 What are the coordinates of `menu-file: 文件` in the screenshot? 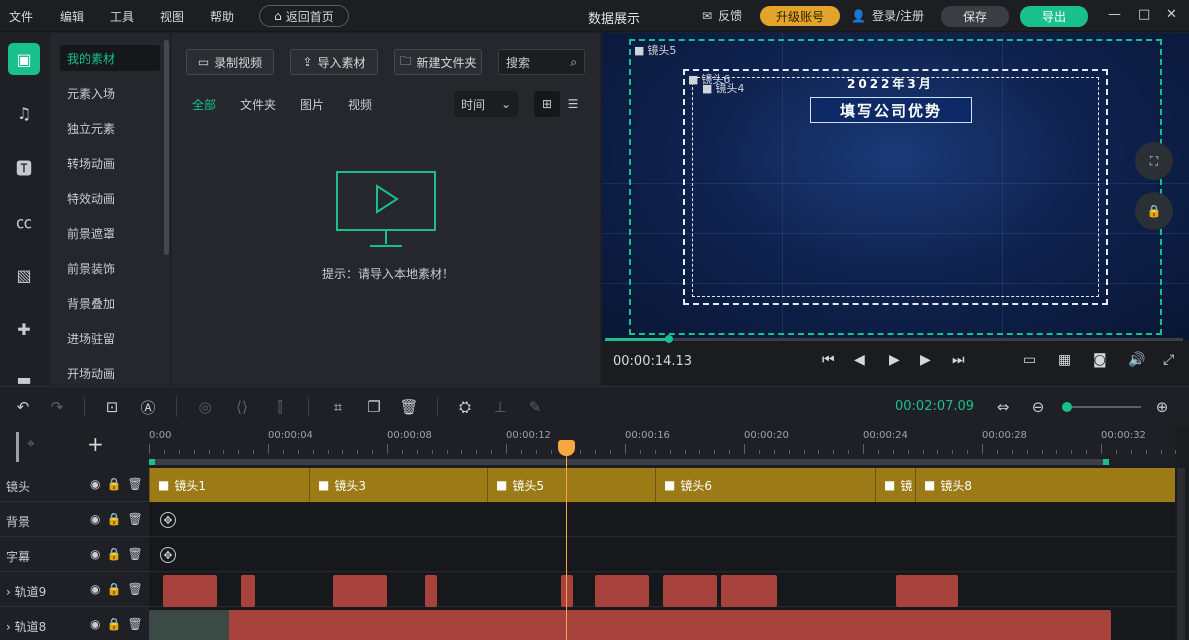 It's located at (21, 16).